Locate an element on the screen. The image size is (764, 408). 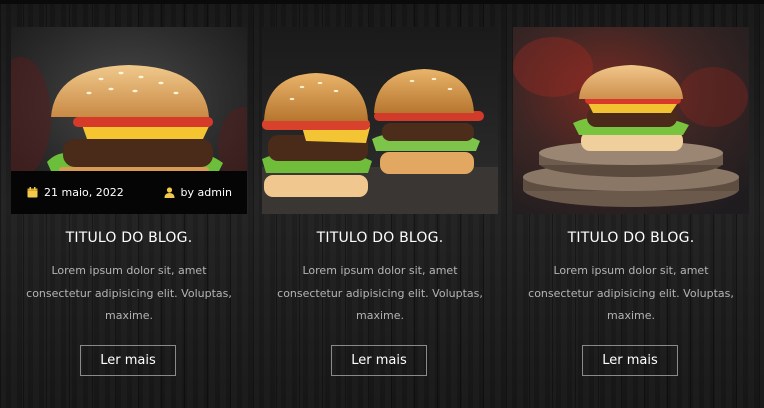
two-burgers-photo is located at coordinates (380, 120).